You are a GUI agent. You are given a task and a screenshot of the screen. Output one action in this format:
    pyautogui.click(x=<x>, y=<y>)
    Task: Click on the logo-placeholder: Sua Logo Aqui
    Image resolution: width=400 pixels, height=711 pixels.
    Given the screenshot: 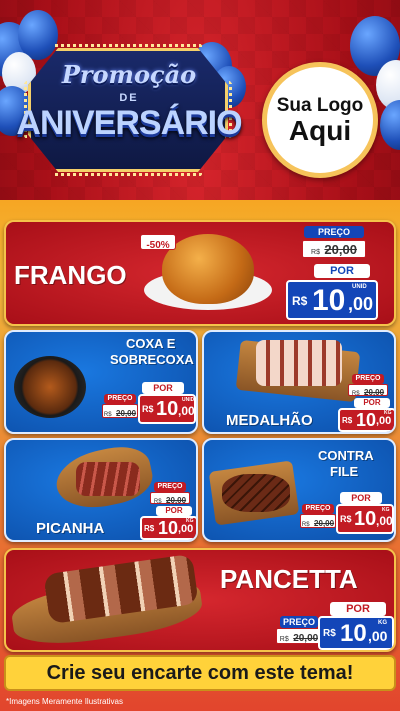 What is the action you would take?
    pyautogui.click(x=320, y=120)
    